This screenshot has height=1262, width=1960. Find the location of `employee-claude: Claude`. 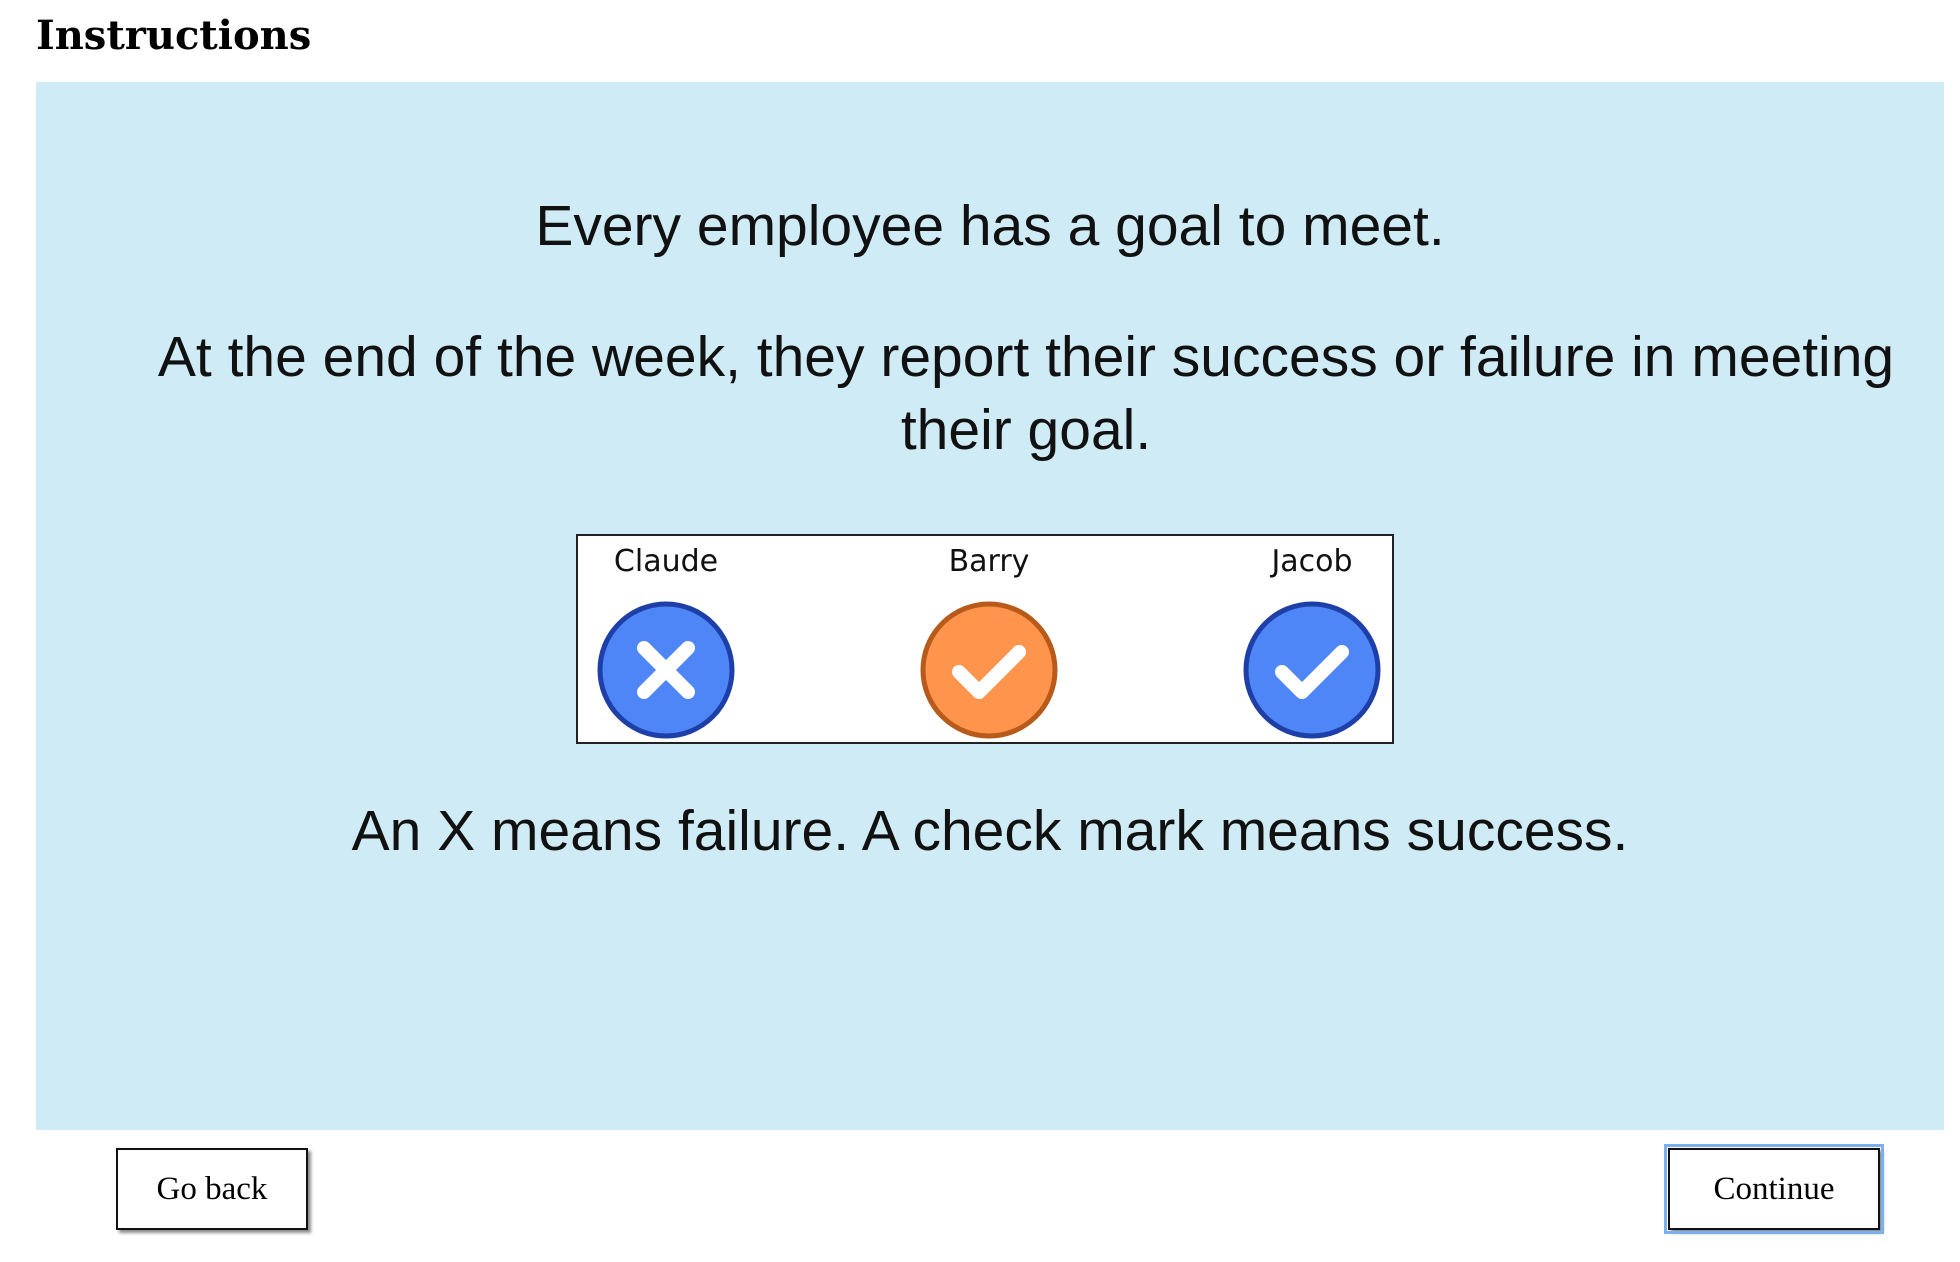

employee-claude: Claude is located at coordinates (666, 641).